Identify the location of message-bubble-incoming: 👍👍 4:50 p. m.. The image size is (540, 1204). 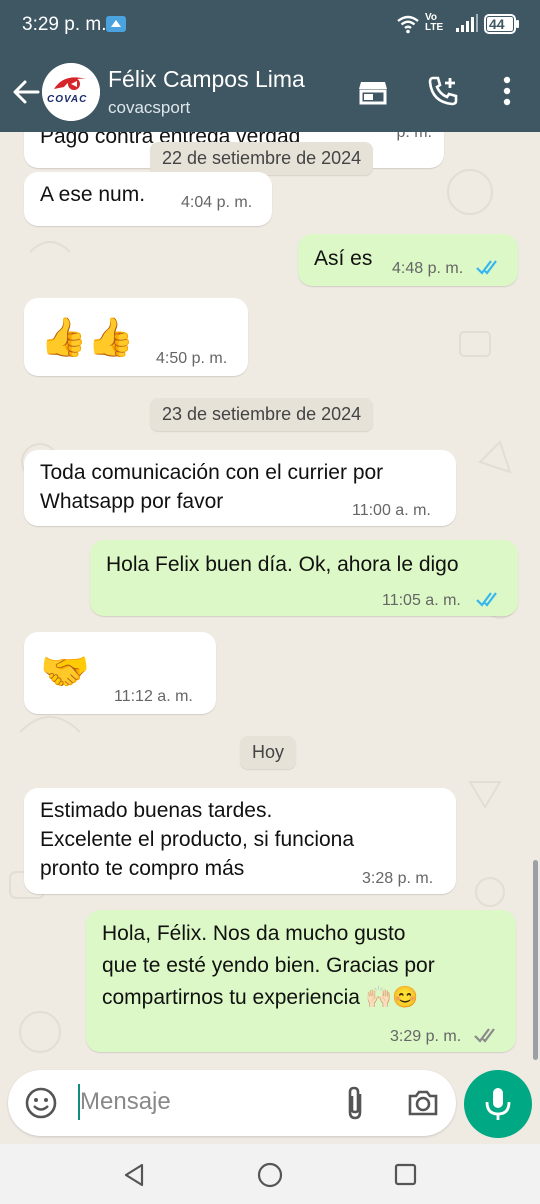
(136, 337).